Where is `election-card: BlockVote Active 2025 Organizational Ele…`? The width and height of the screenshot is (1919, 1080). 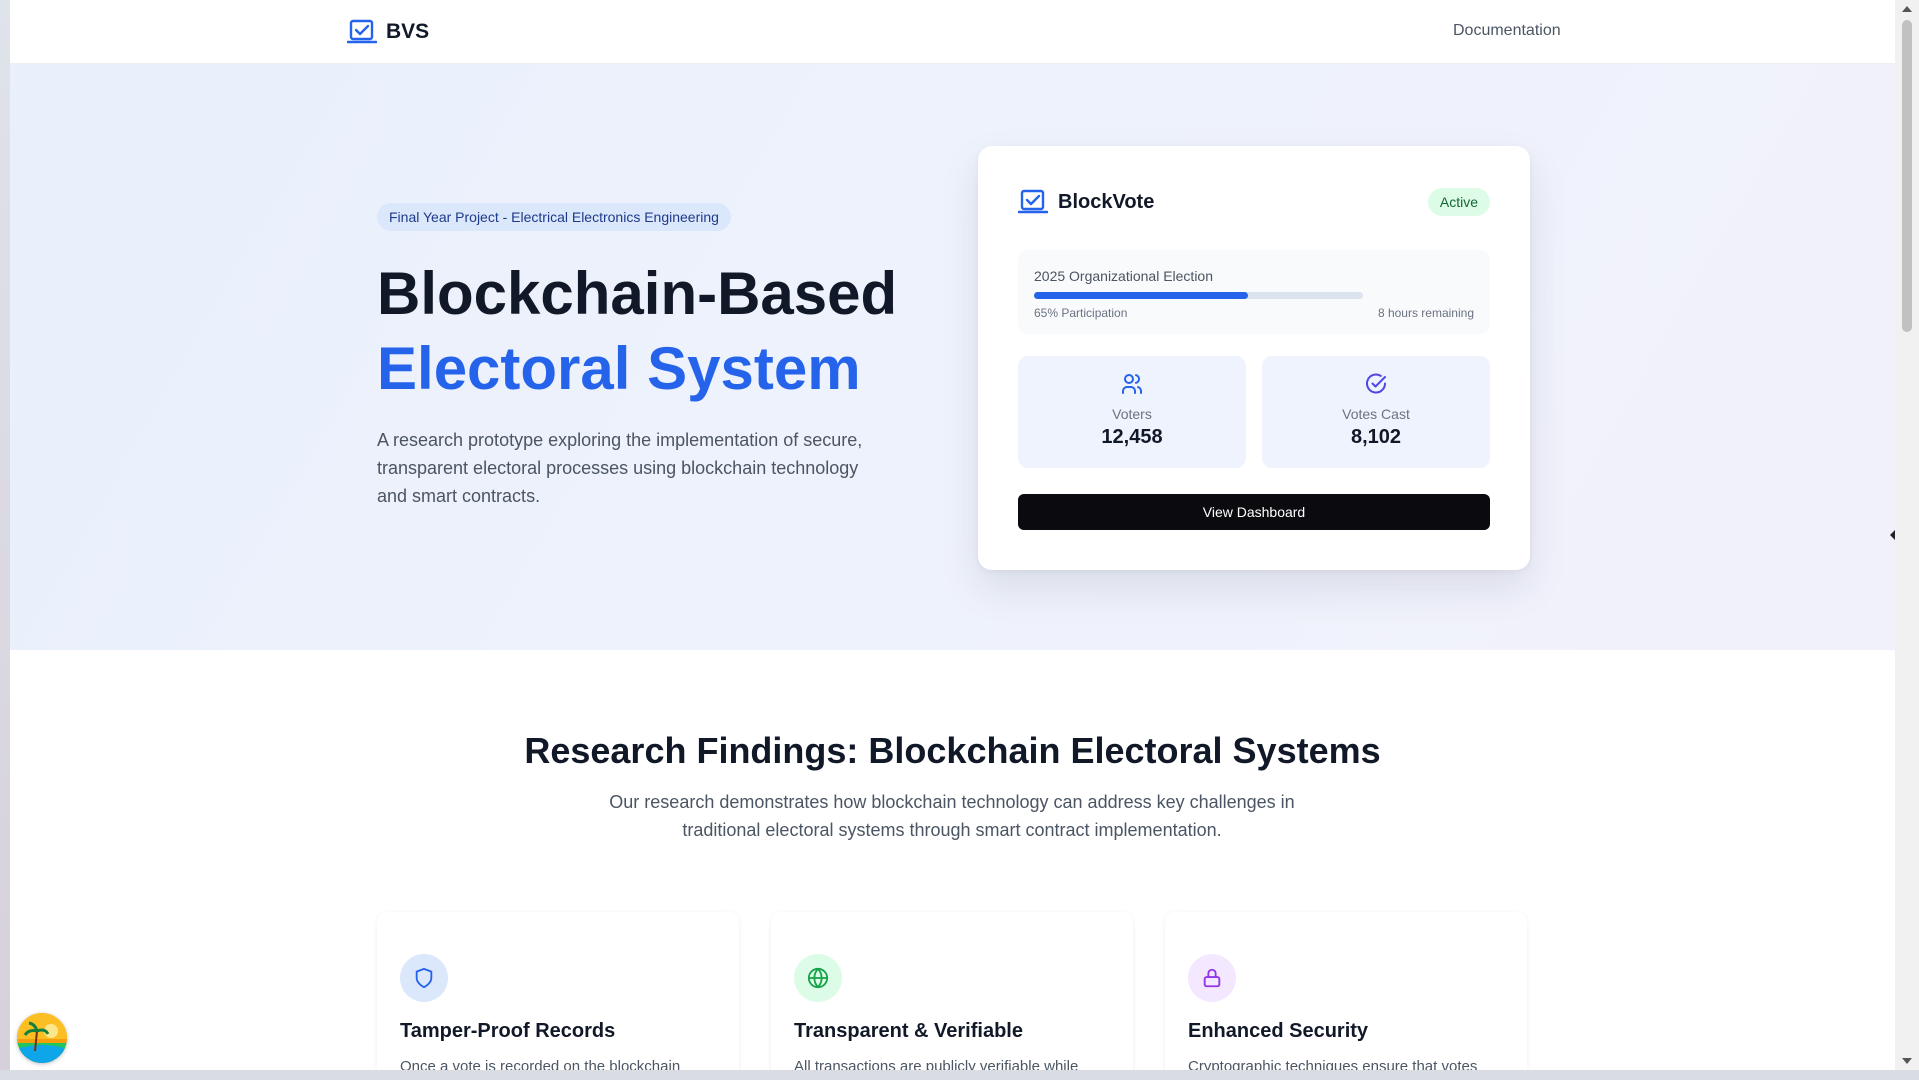
election-card: BlockVote Active 2025 Organizational Ele… is located at coordinates (1254, 358).